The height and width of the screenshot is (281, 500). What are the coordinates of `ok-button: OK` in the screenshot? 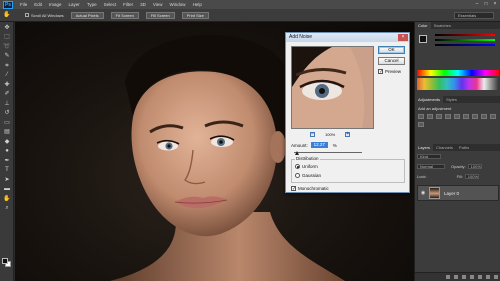 It's located at (391, 50).